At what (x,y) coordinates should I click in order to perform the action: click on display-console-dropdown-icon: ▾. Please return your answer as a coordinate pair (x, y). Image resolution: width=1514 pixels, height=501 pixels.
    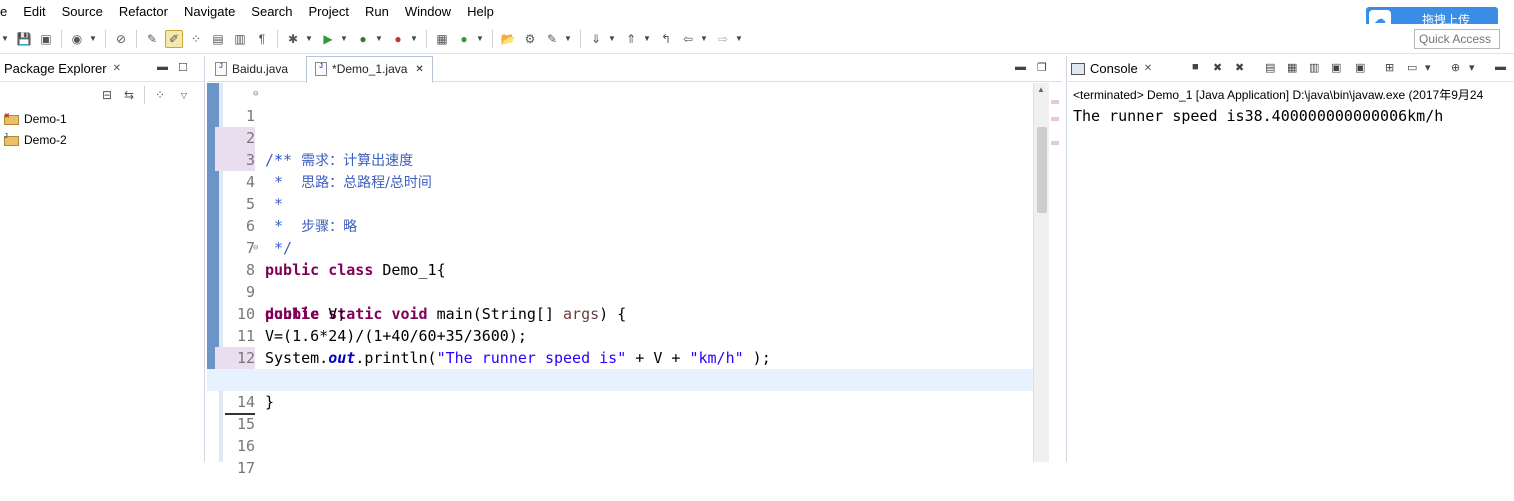
    Looking at the image, I should click on (1428, 67).